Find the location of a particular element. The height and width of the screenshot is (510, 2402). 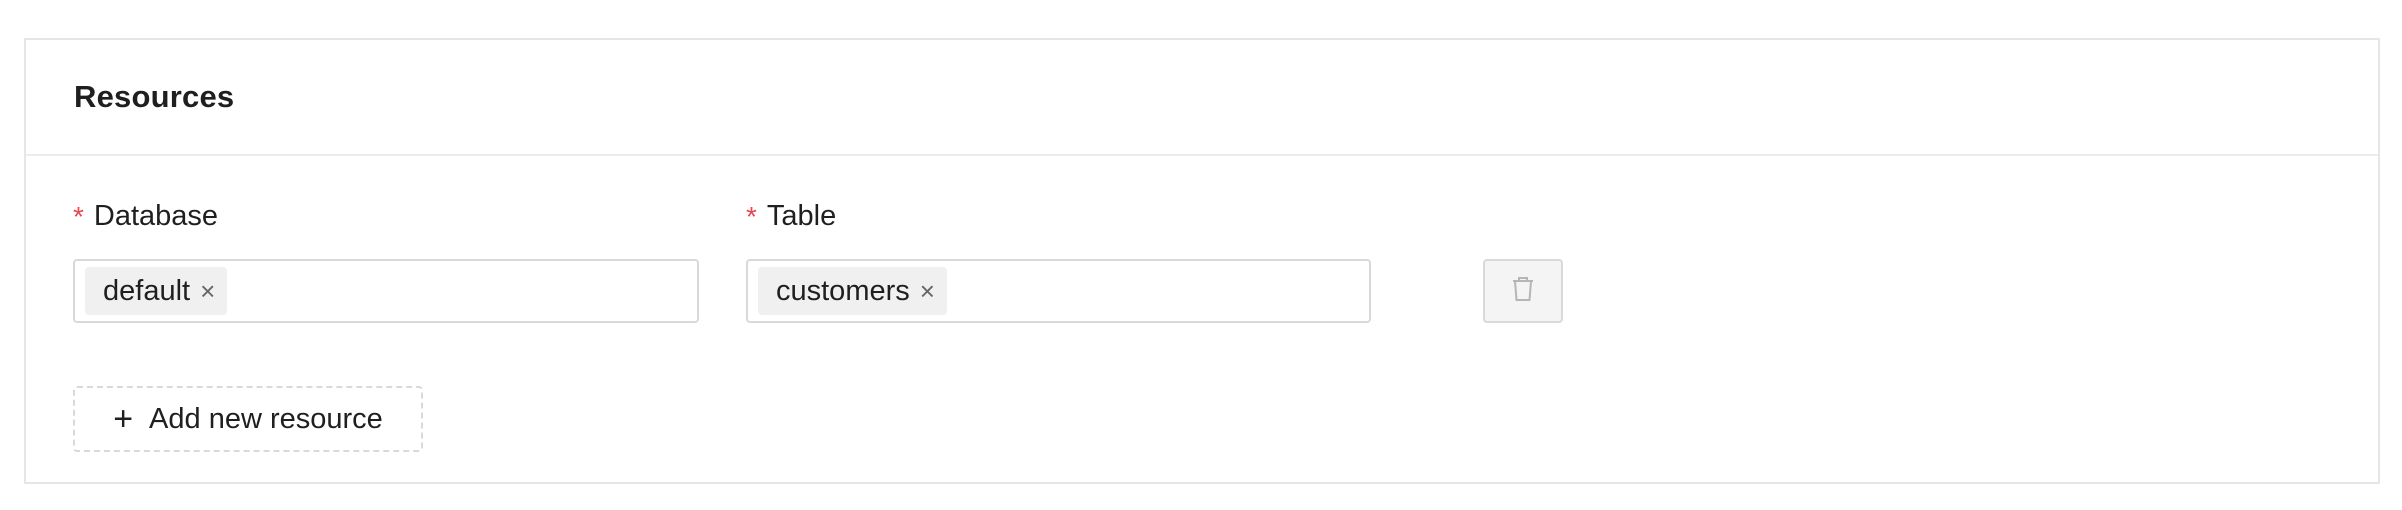

database-tag: default × is located at coordinates (156, 291).